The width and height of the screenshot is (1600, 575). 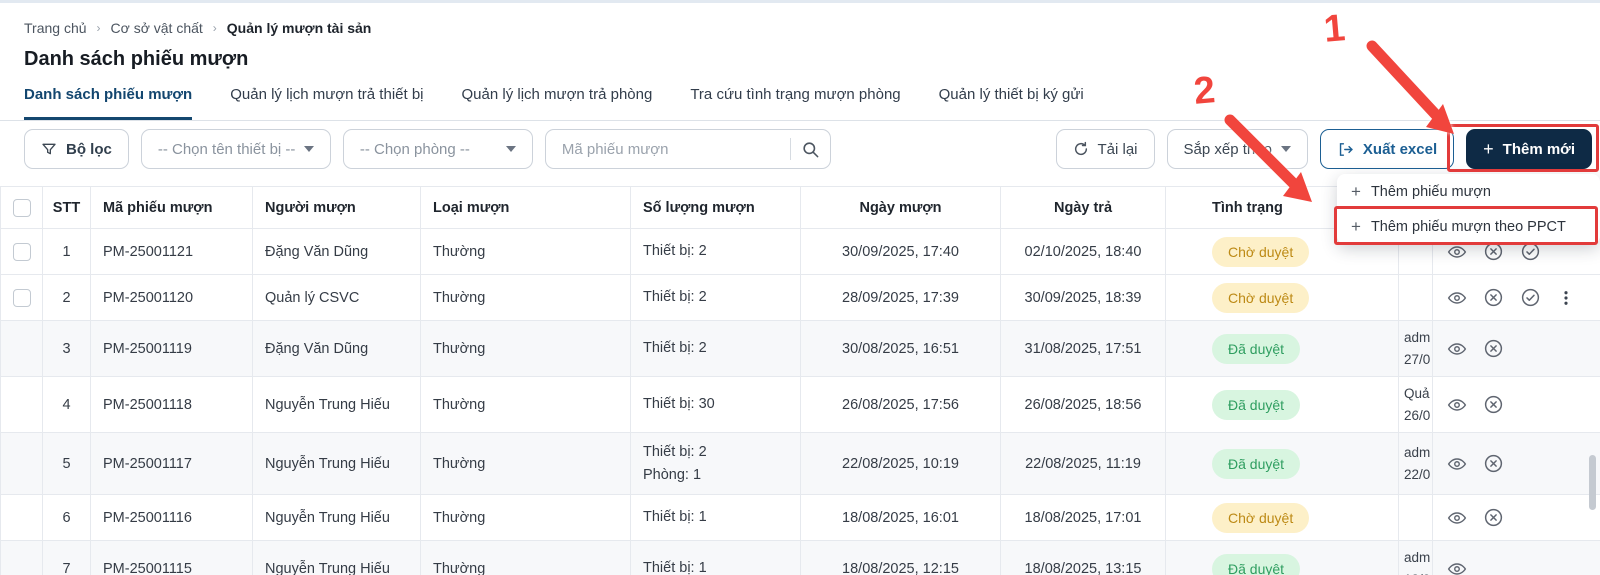 I want to click on menu-item-them-phieu-muon: + Thêm phiếu mượn, so click(x=1468, y=191).